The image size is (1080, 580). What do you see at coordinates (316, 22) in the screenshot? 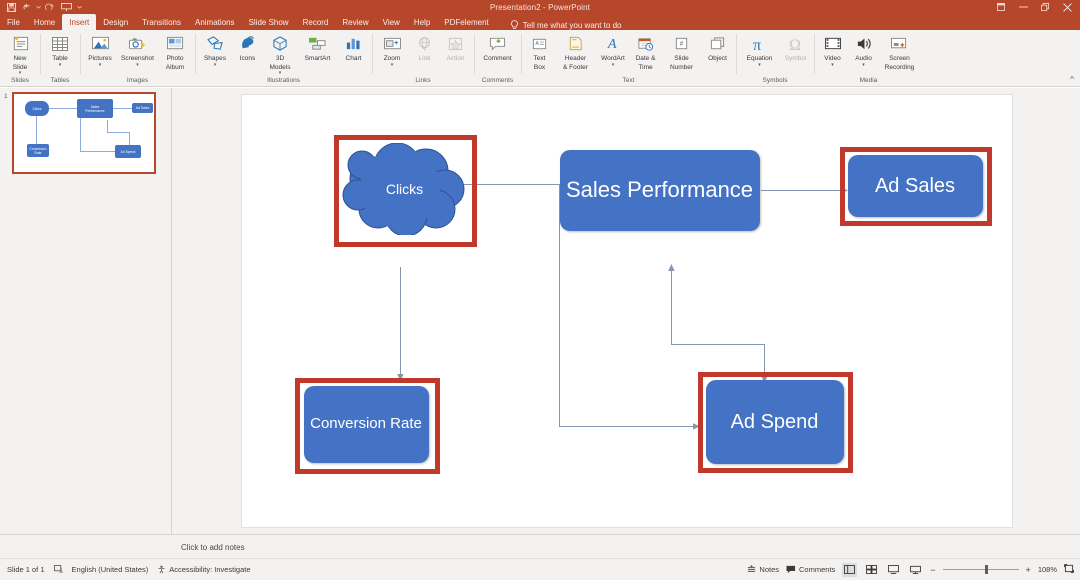
I see `tab-record: Record` at bounding box center [316, 22].